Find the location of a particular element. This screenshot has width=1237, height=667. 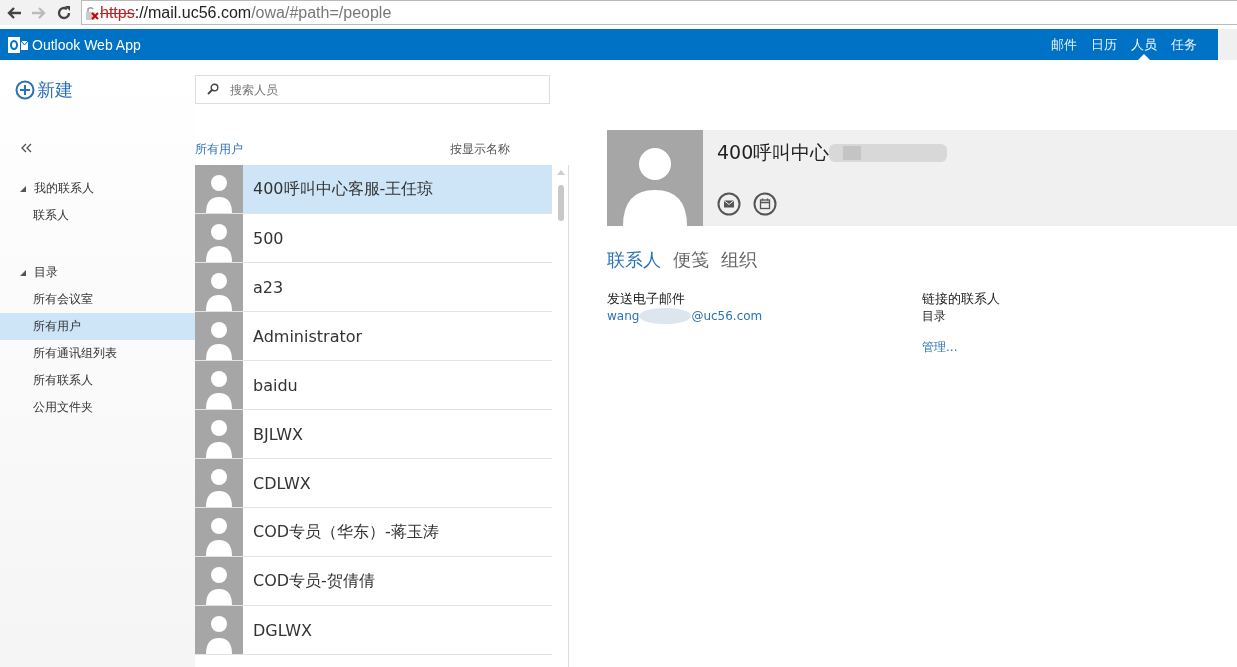

contact-row: DGLWX is located at coordinates (373, 630).